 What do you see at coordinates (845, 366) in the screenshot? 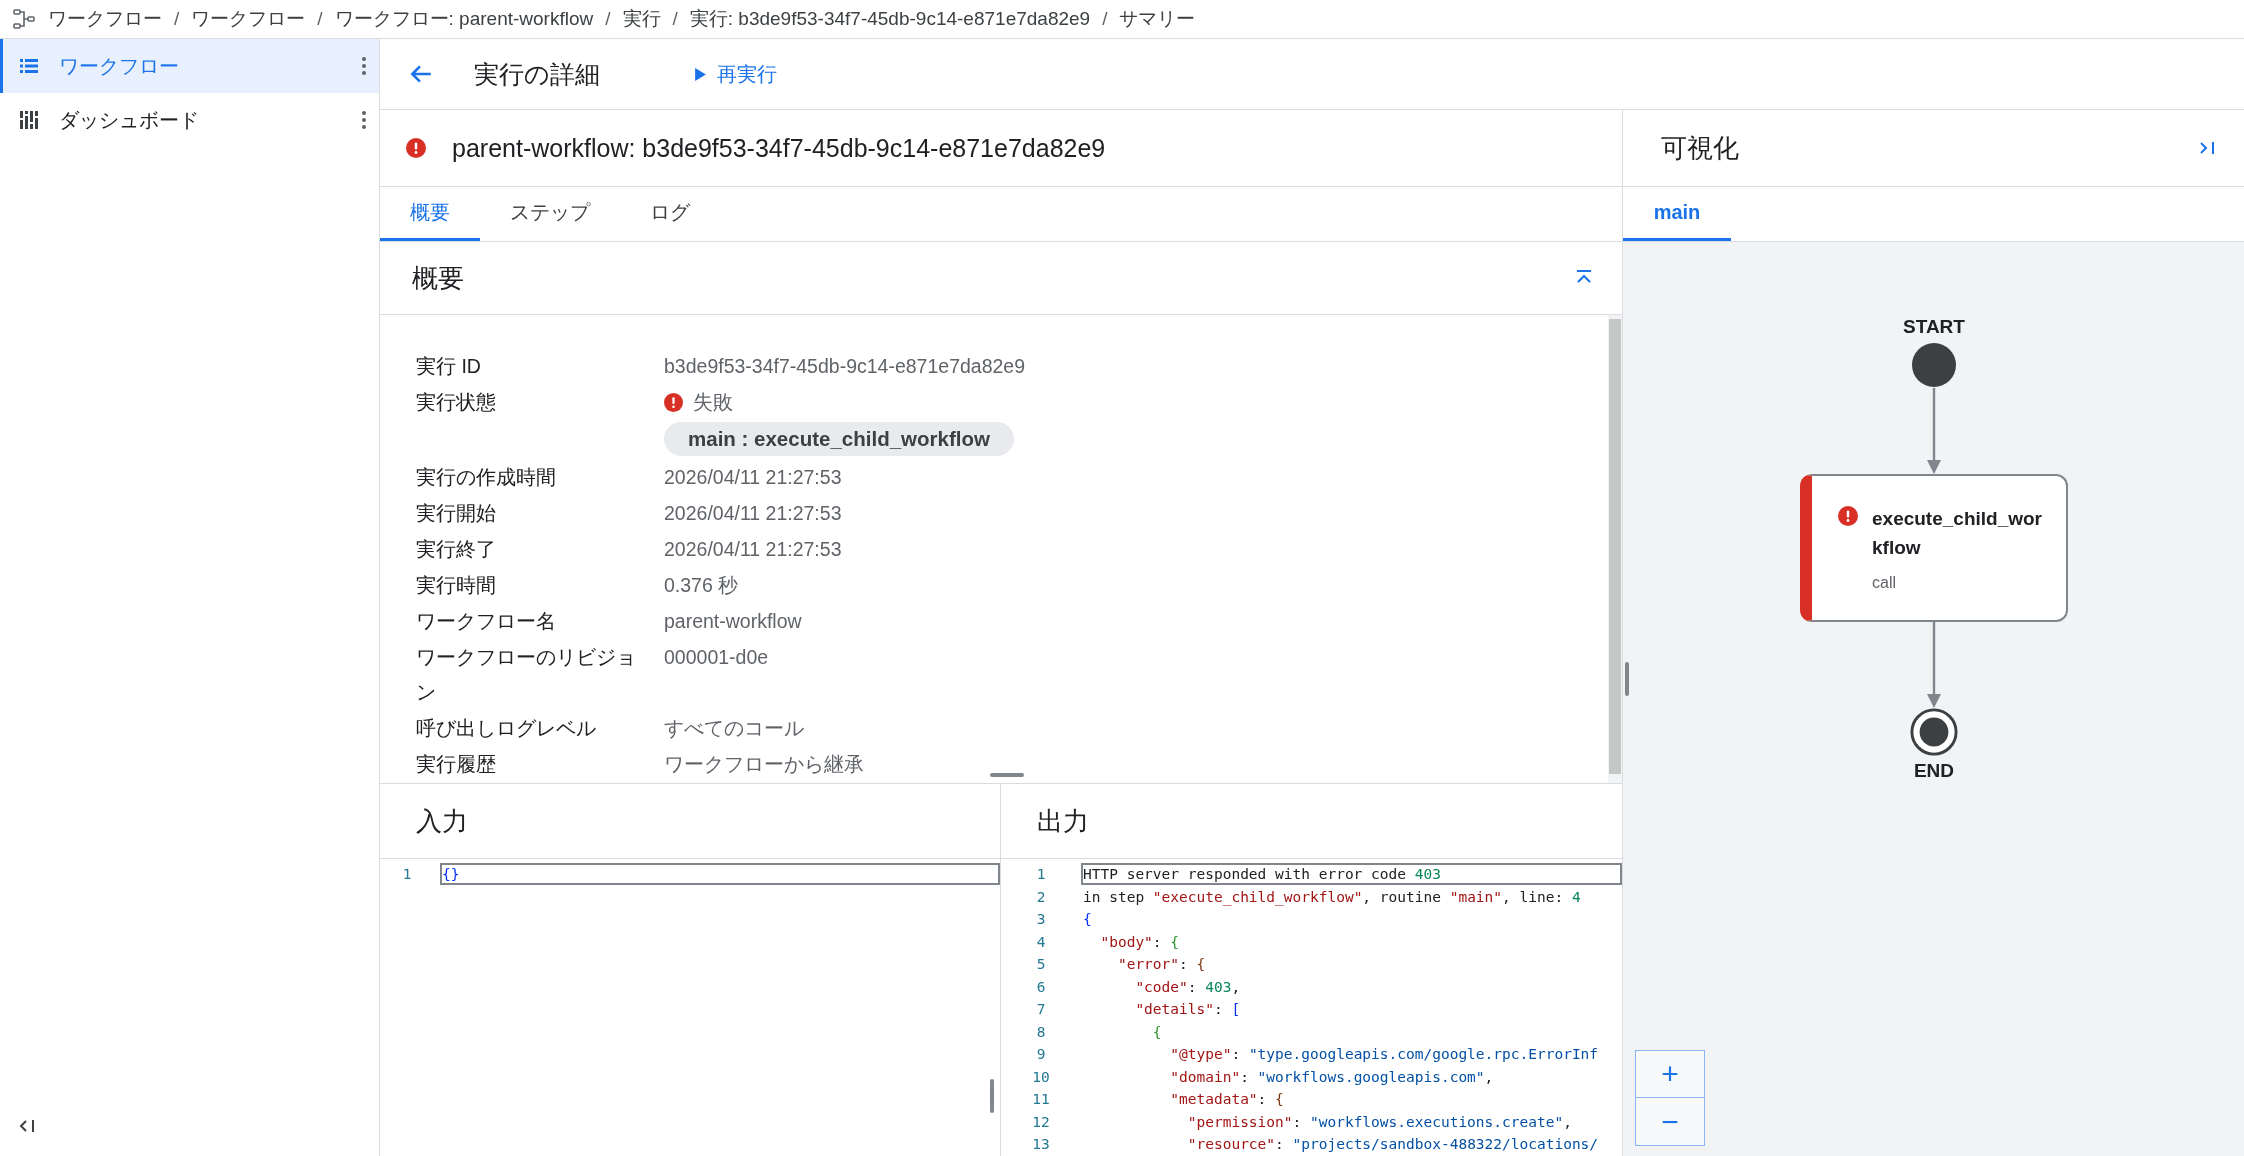
I see `field-value: b3de9f53-34f7-45db-9c14-e871e7da82e9` at bounding box center [845, 366].